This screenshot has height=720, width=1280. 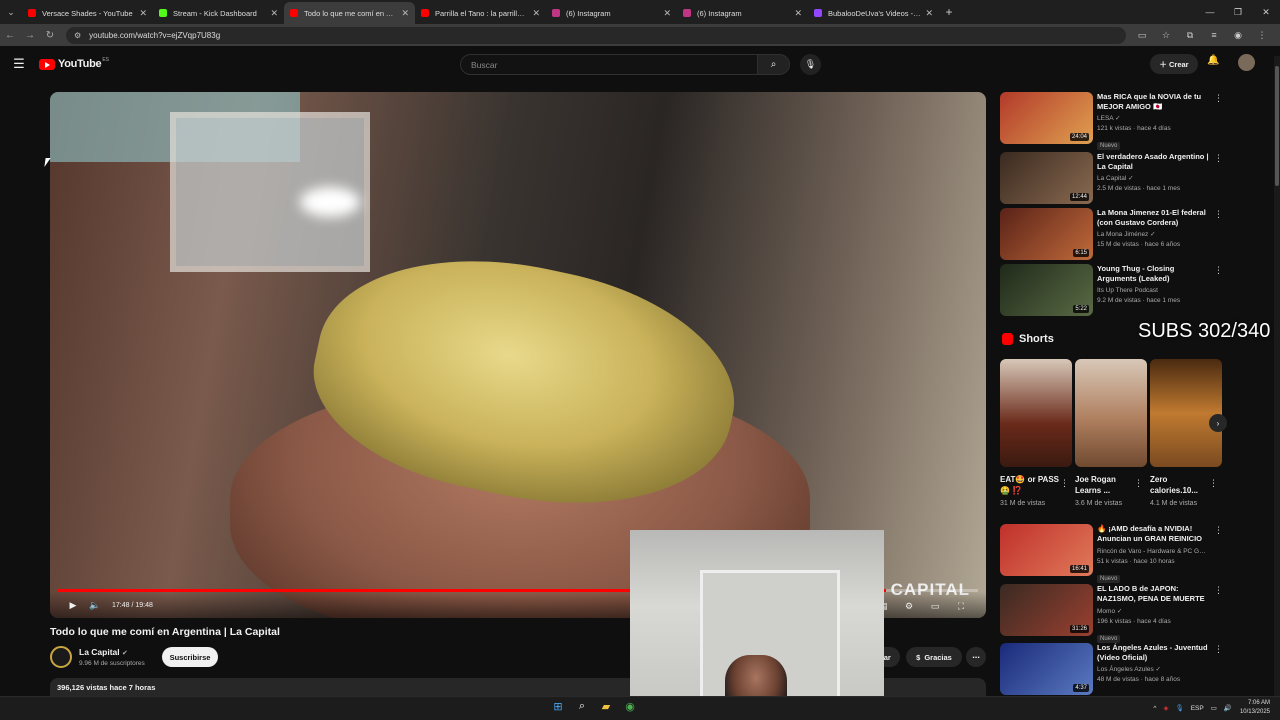 What do you see at coordinates (103, 652) in the screenshot?
I see `channel-name: La Capital ✔` at bounding box center [103, 652].